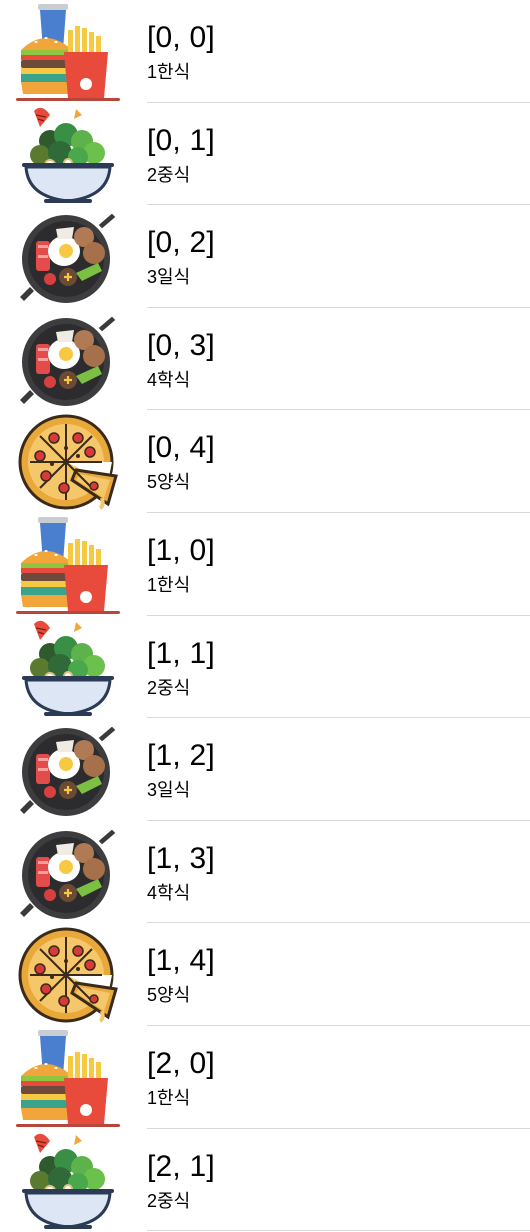  Describe the element at coordinates (265, 1180) in the screenshot. I see `table-row: [2, 1] 2중식` at that location.